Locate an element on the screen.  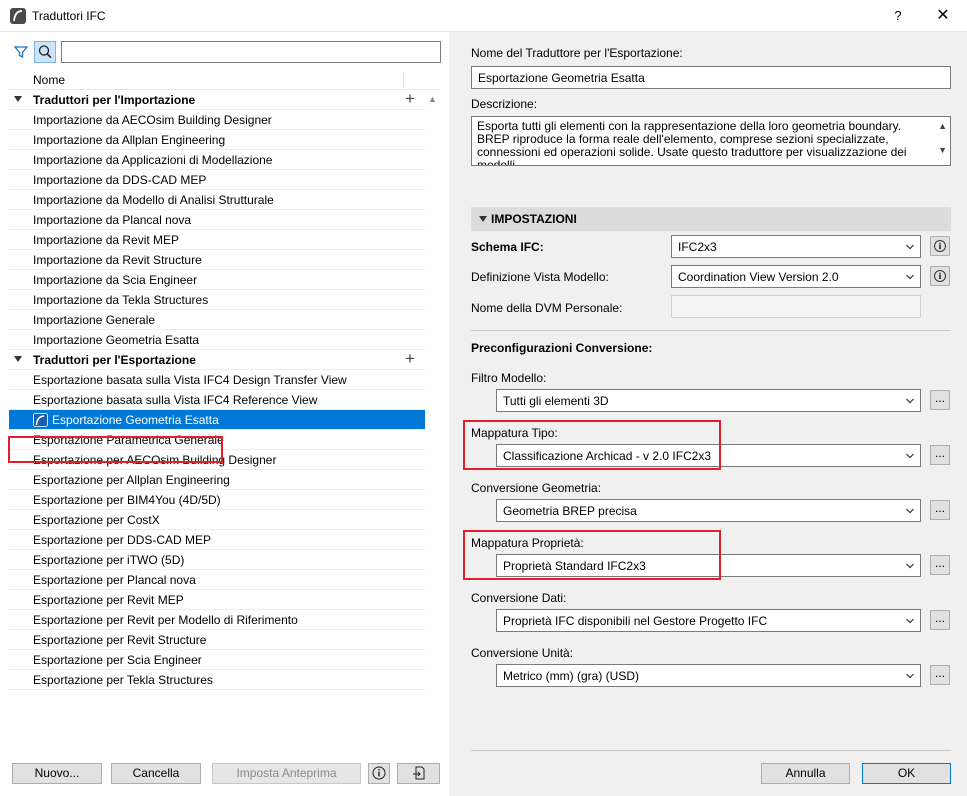
scroll-up-icon: ▲ is located at coordinates (432, 99).